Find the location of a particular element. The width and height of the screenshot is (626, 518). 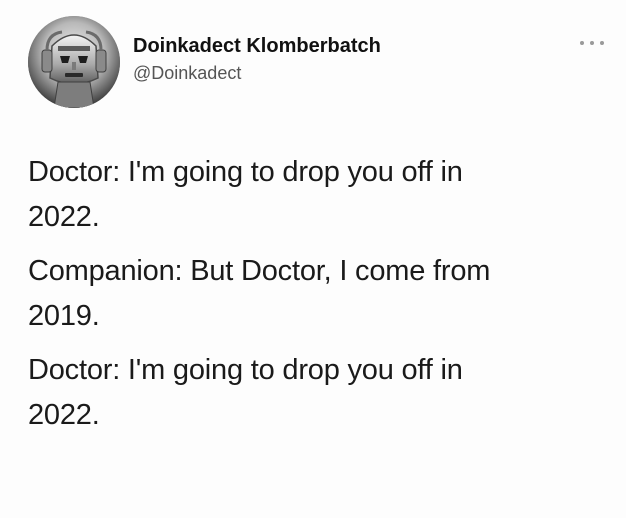

tweet-line: 2019. is located at coordinates (64, 316).